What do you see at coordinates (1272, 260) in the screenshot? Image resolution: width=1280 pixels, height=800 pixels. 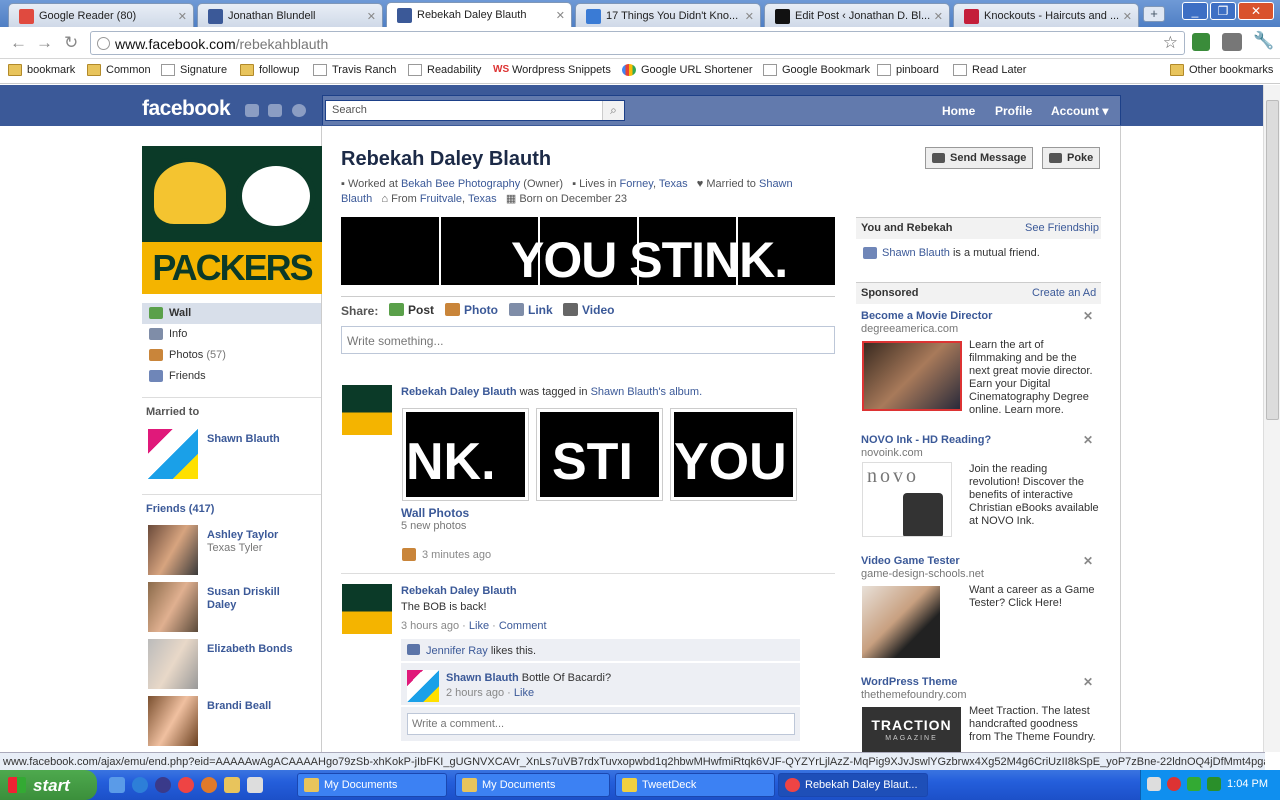 I see `scrollbar-thumb` at bounding box center [1272, 260].